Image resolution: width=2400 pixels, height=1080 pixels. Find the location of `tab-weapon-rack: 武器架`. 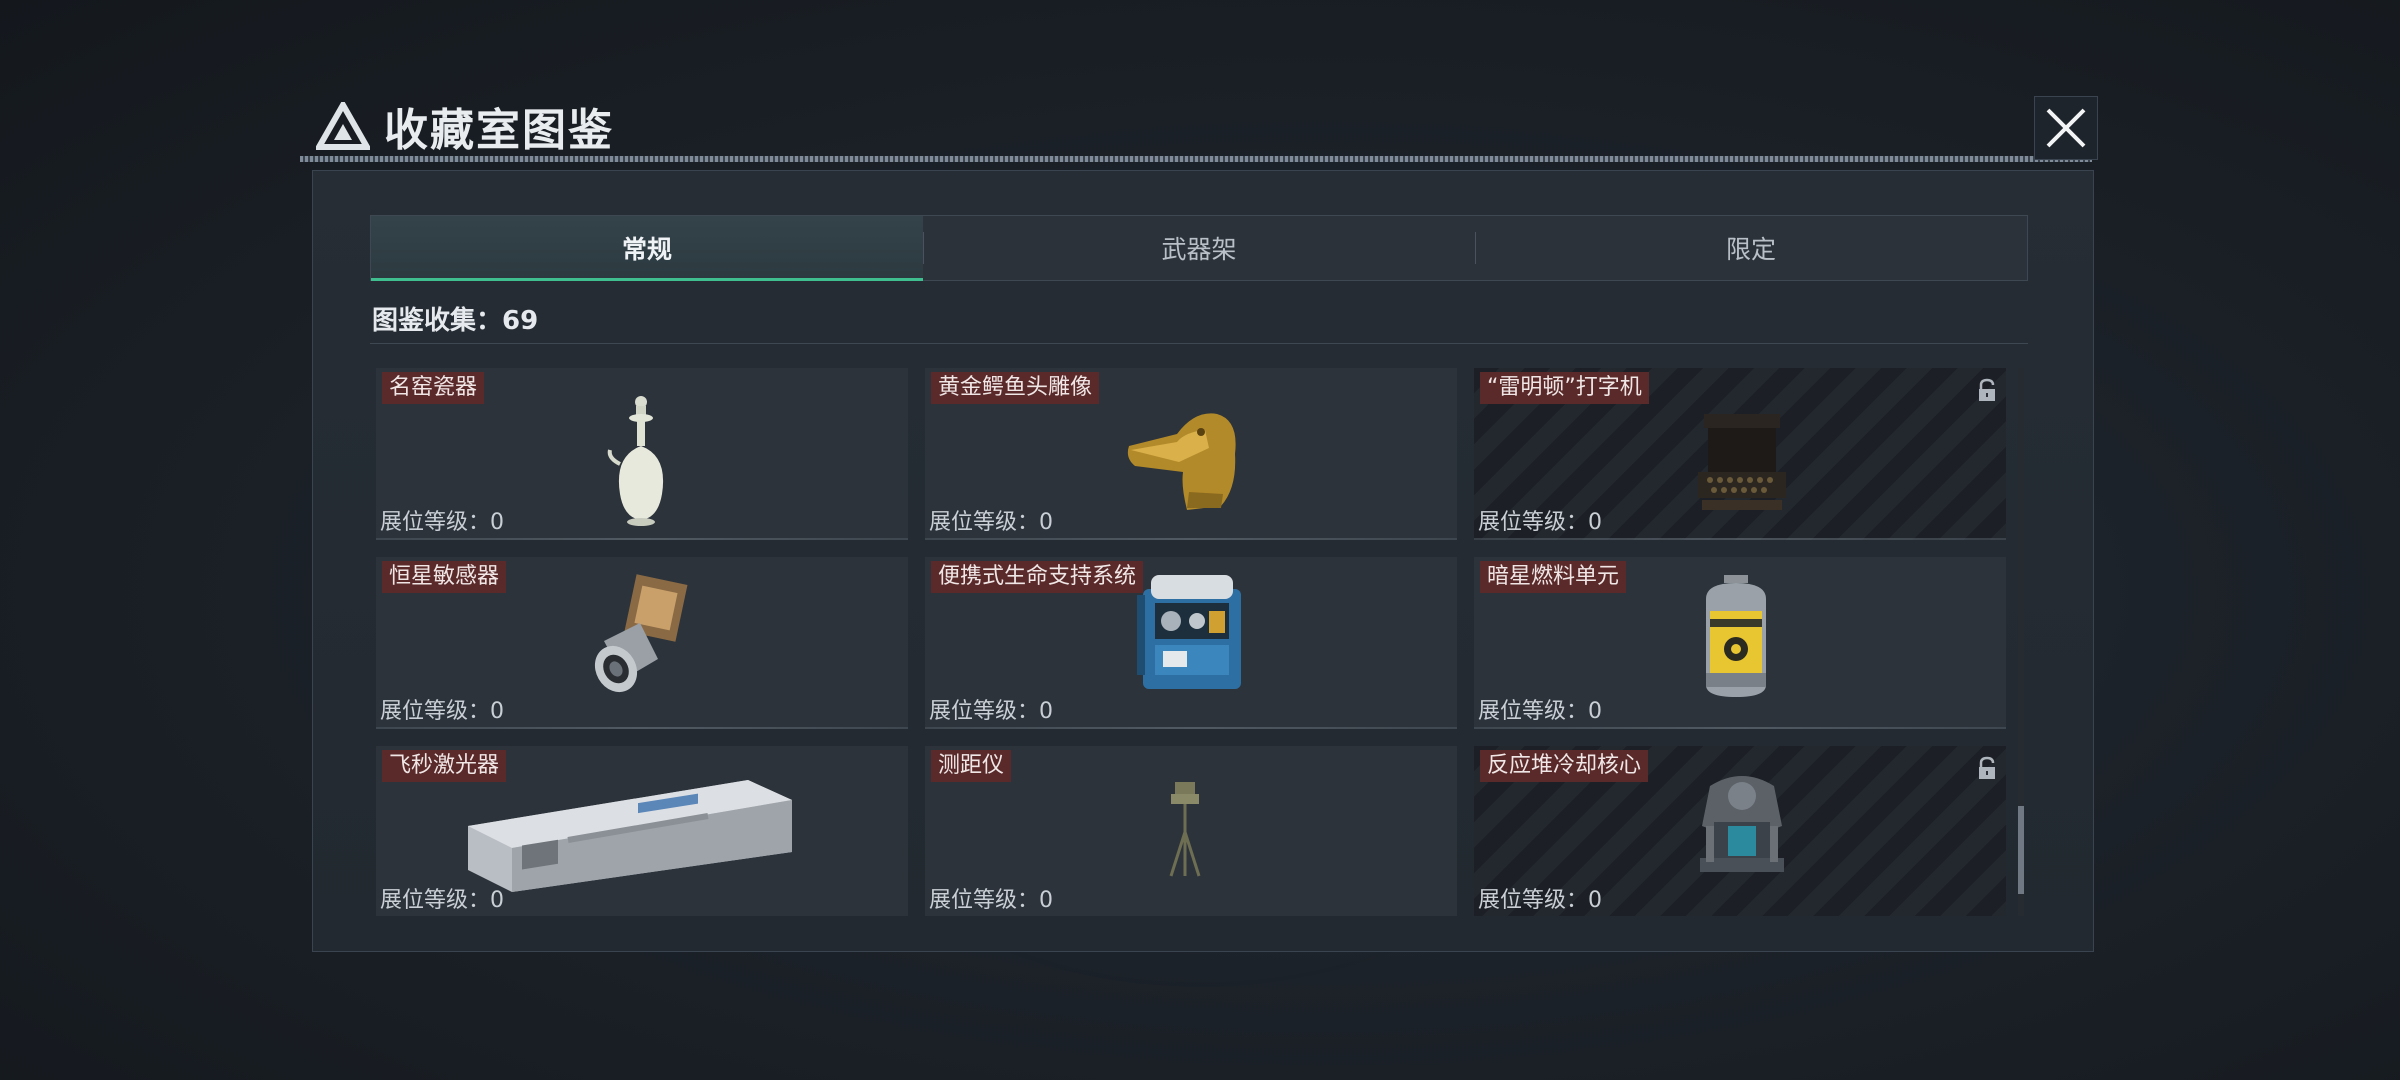

tab-weapon-rack: 武器架 is located at coordinates (1199, 248).